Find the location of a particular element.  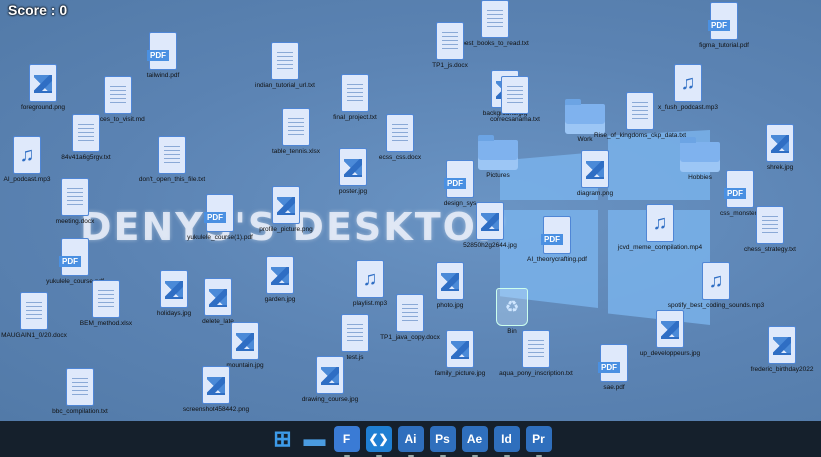

desktop-icon-label: 52850h2g2644.jpg is located at coordinates (490, 245).